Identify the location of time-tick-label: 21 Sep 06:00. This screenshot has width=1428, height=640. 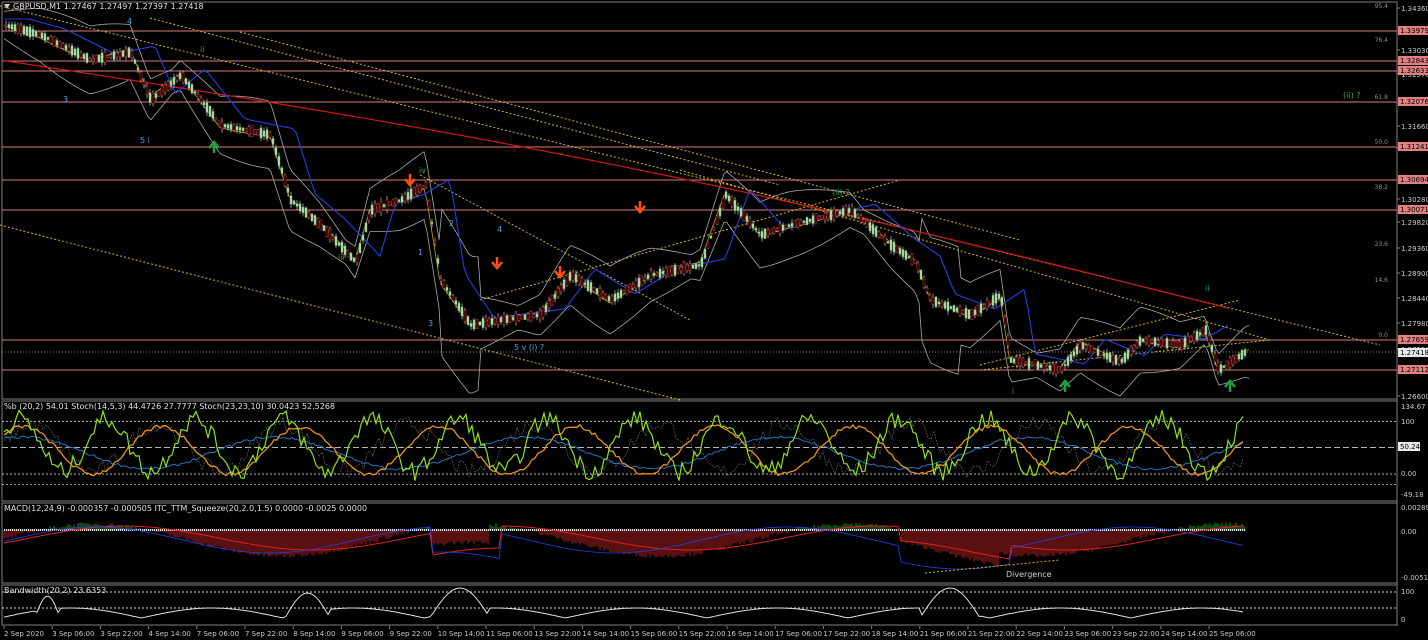
(943, 634).